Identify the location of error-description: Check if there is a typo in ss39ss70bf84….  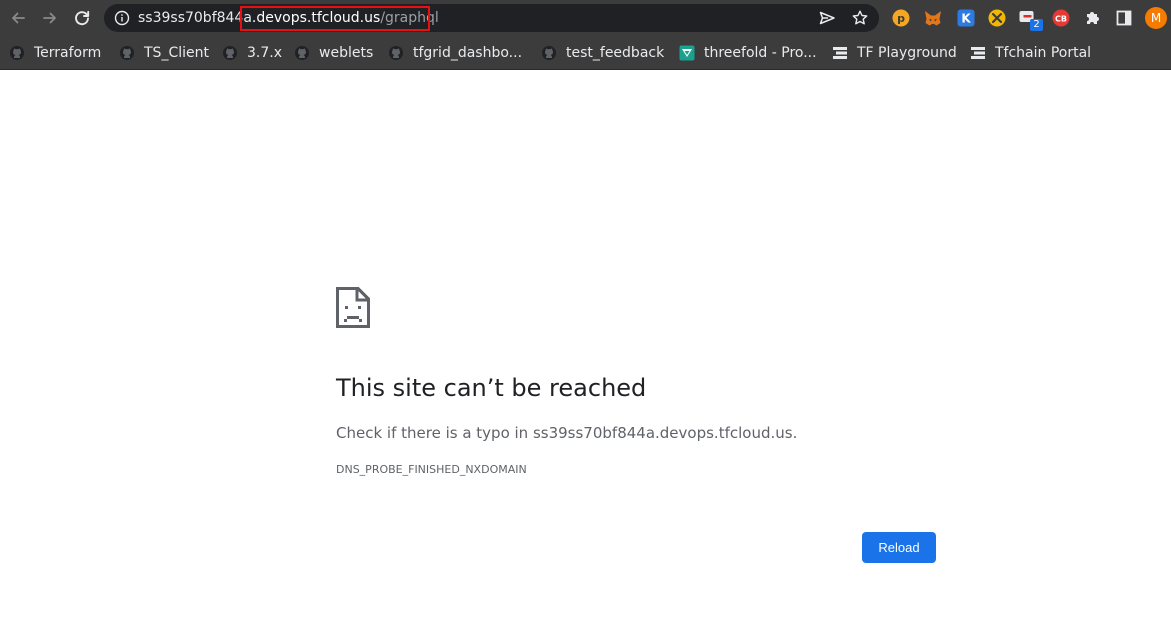
(567, 433).